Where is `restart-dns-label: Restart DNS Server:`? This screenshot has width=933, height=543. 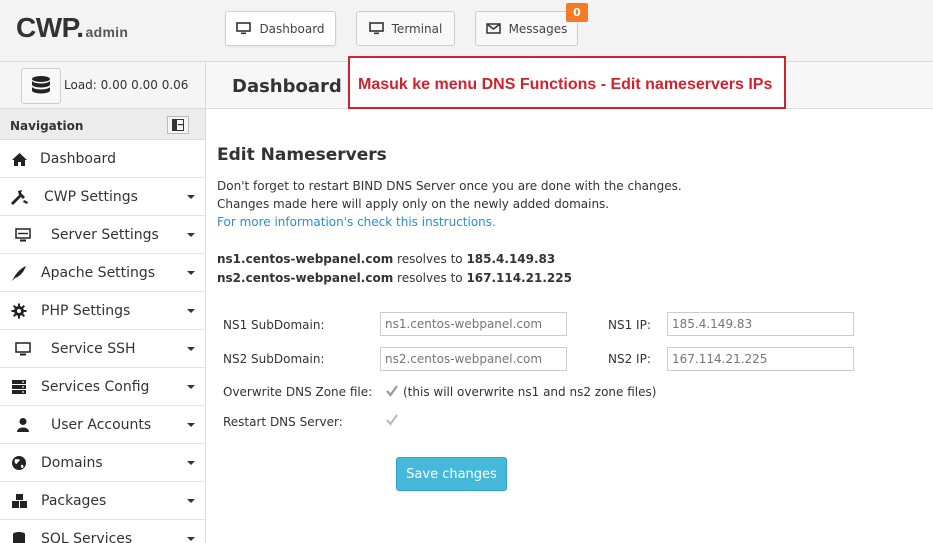 restart-dns-label: Restart DNS Server: is located at coordinates (283, 422).